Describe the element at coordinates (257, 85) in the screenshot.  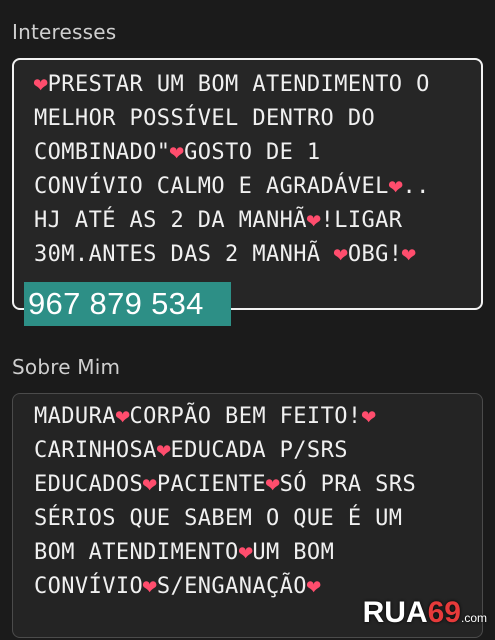
I see `text-line: ❤PRESTAR UM BOM ATENDIMENTO O` at that location.